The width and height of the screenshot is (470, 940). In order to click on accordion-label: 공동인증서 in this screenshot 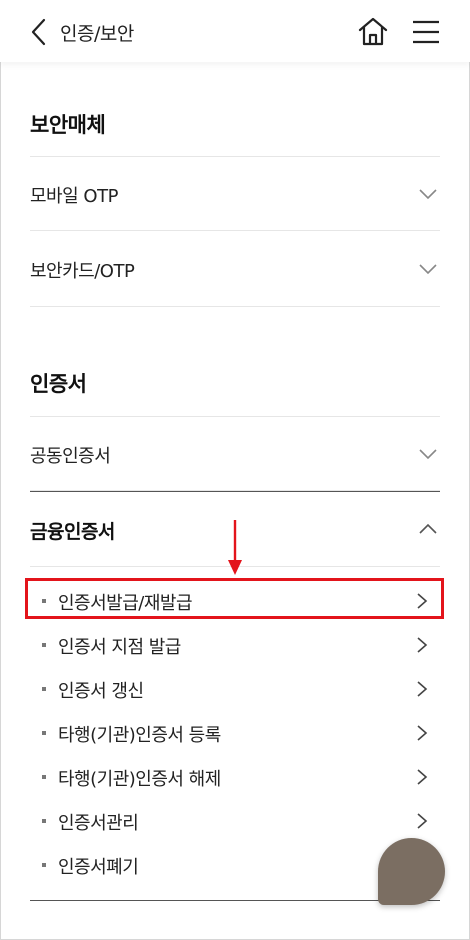, I will do `click(70, 456)`.